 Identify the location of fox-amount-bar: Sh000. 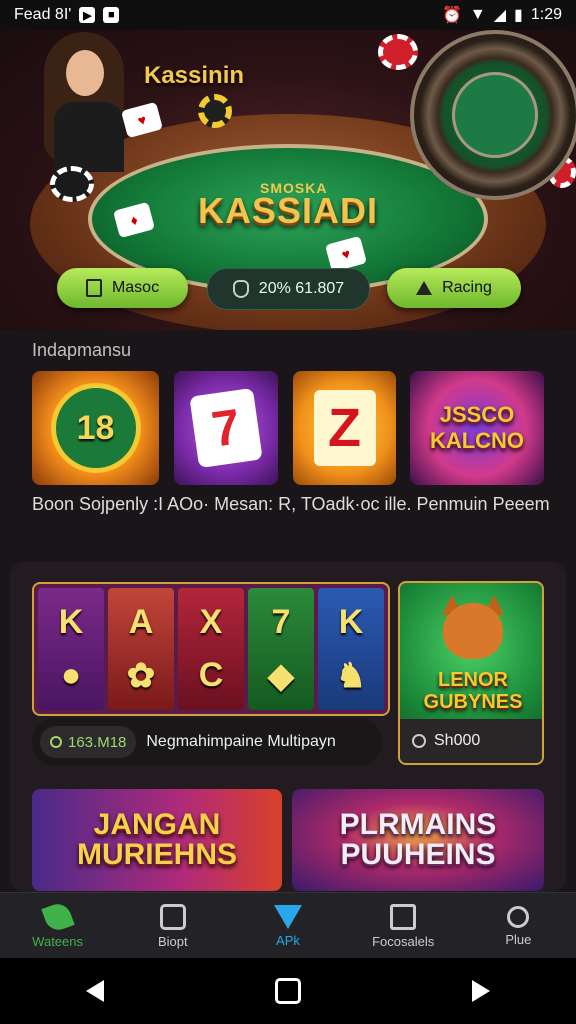
(471, 741).